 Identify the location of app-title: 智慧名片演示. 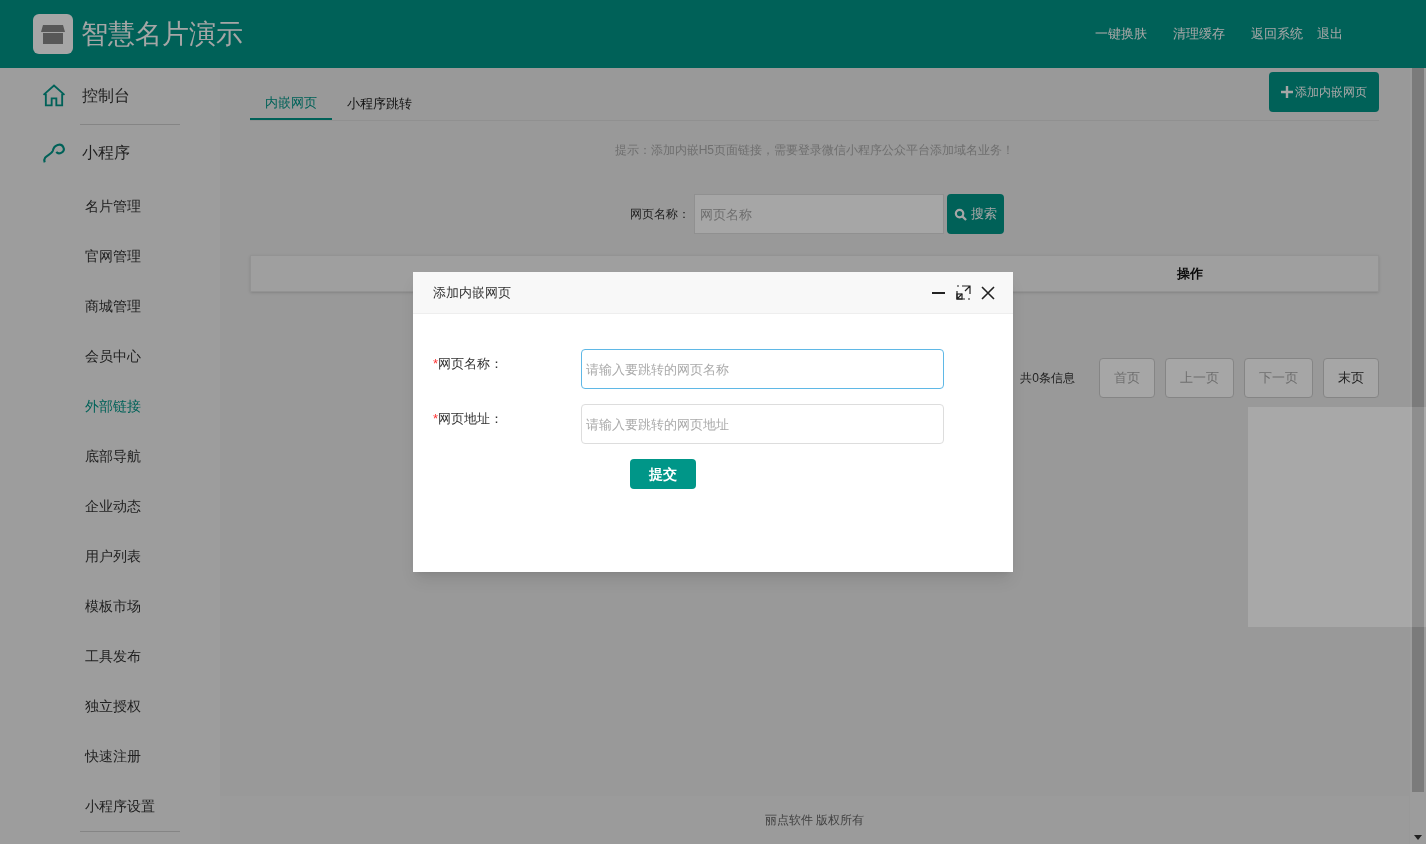
(162, 34).